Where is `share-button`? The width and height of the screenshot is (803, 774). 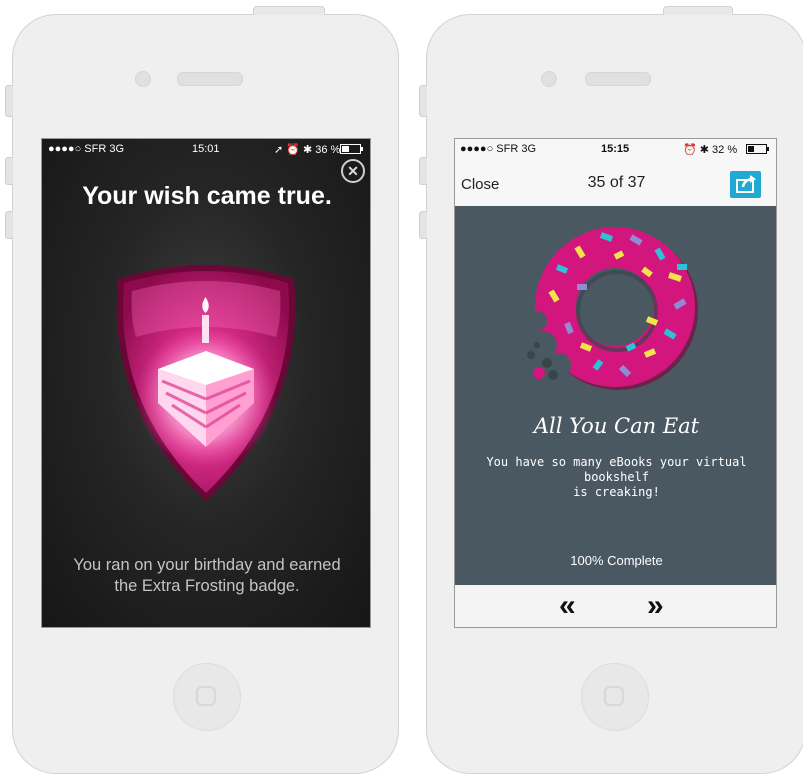
share-button is located at coordinates (745, 184).